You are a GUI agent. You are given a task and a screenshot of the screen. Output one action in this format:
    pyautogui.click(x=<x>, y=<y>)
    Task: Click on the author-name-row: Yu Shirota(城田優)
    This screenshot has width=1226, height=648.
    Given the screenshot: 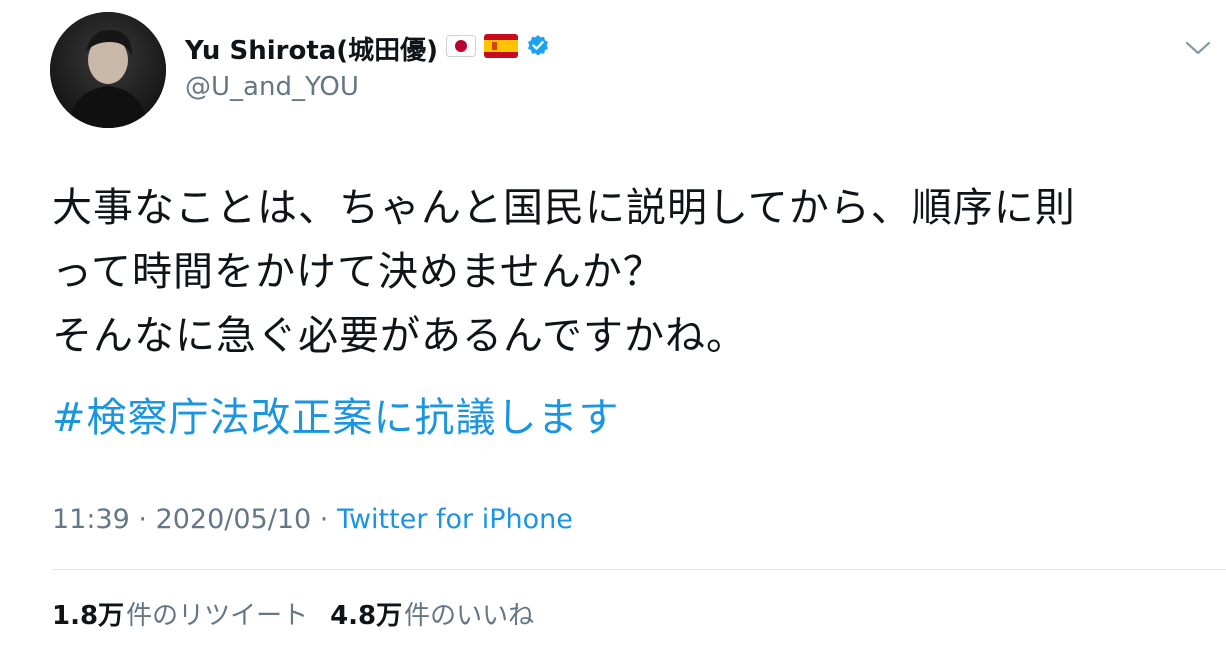 What is the action you would take?
    pyautogui.click(x=367, y=48)
    